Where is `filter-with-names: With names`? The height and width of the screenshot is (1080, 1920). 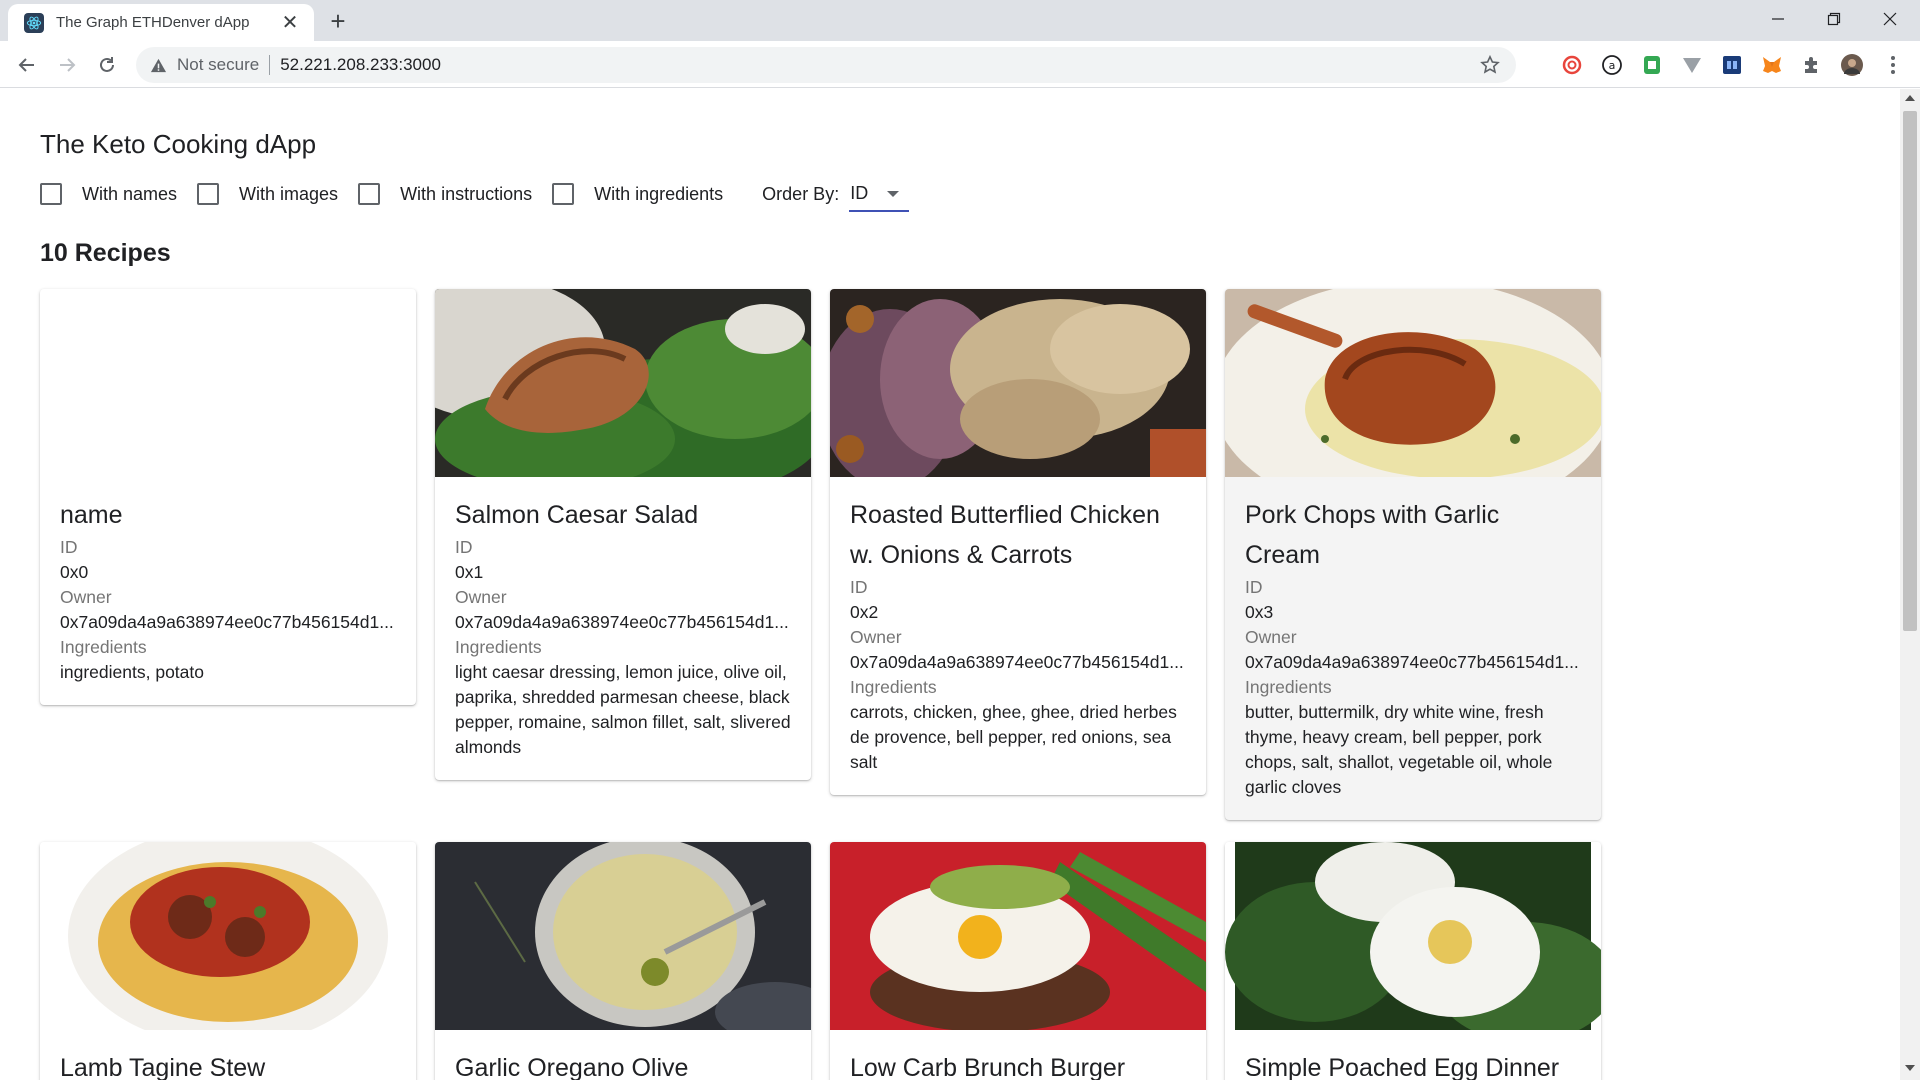 filter-with-names: With names is located at coordinates (108, 194).